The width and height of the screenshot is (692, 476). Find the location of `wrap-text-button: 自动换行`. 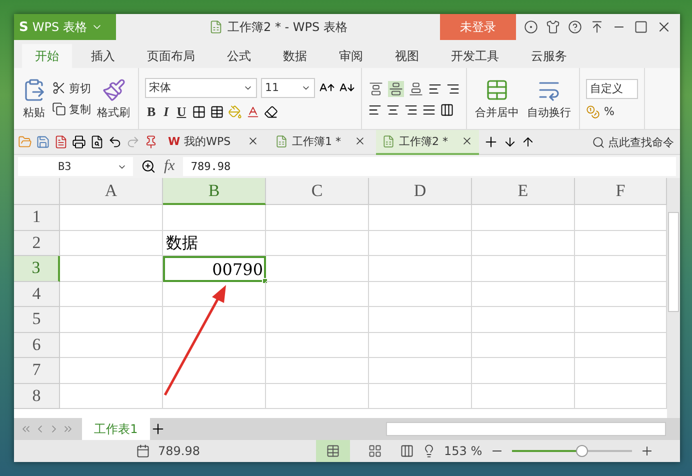

wrap-text-button: 自动换行 is located at coordinates (549, 99).